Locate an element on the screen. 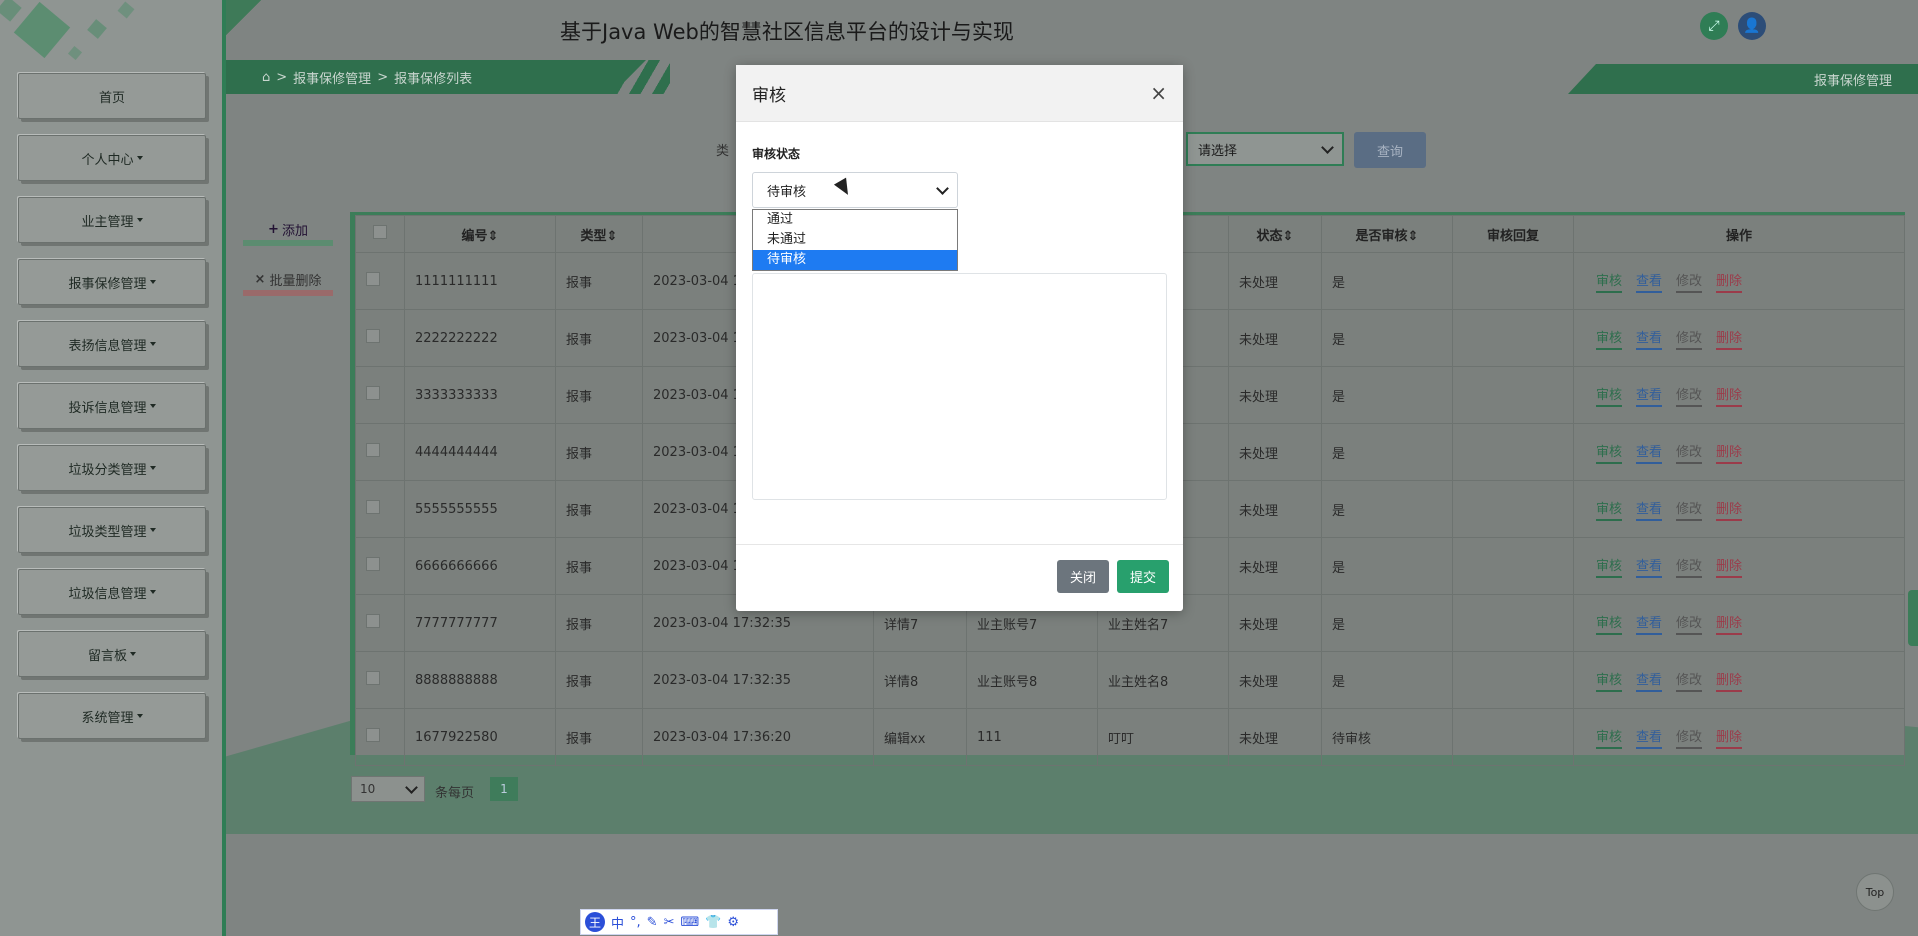  select-all-checkbox is located at coordinates (380, 232).